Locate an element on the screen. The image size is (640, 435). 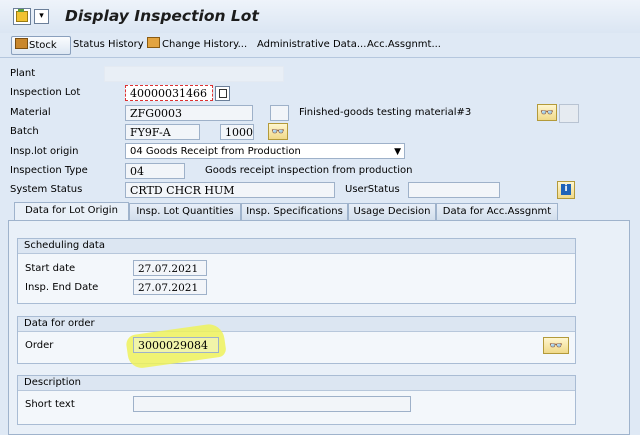
inspection-type-label: Inspection Type is located at coordinates (49, 170).